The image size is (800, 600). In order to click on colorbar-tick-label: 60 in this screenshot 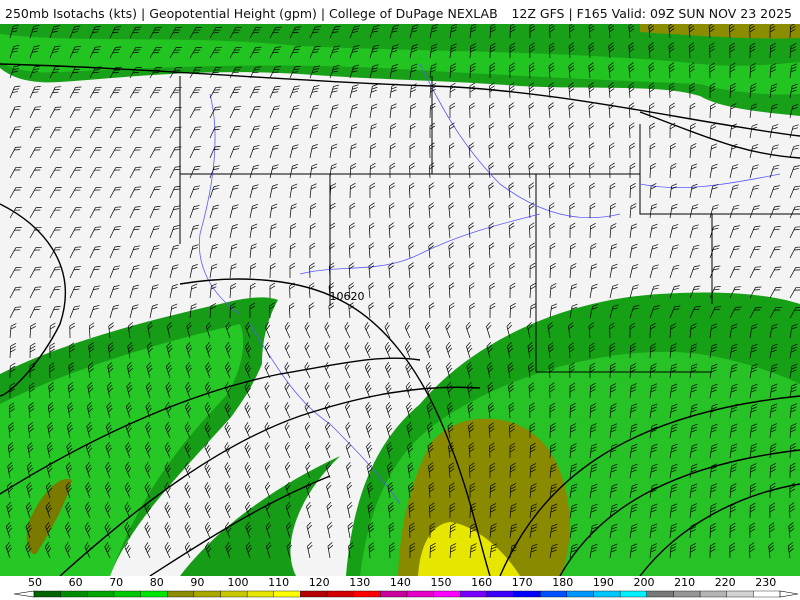, I will do `click(76, 582)`.